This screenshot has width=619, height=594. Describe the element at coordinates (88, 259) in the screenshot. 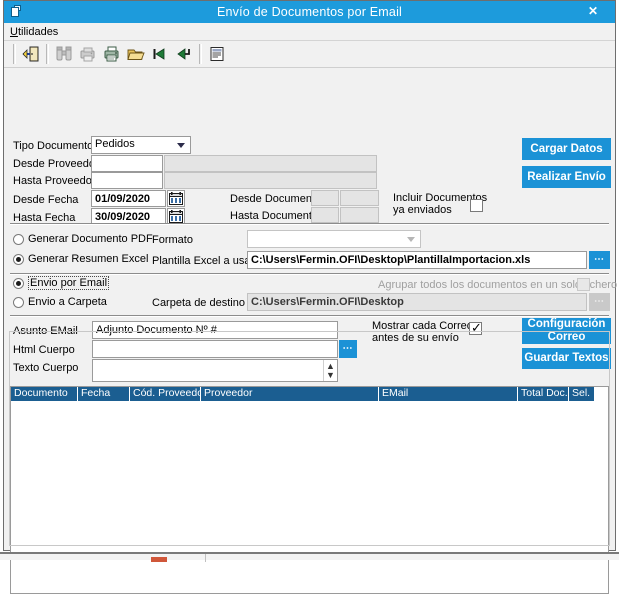

I see `generar-excel-label: Generar Resumen Excel` at that location.